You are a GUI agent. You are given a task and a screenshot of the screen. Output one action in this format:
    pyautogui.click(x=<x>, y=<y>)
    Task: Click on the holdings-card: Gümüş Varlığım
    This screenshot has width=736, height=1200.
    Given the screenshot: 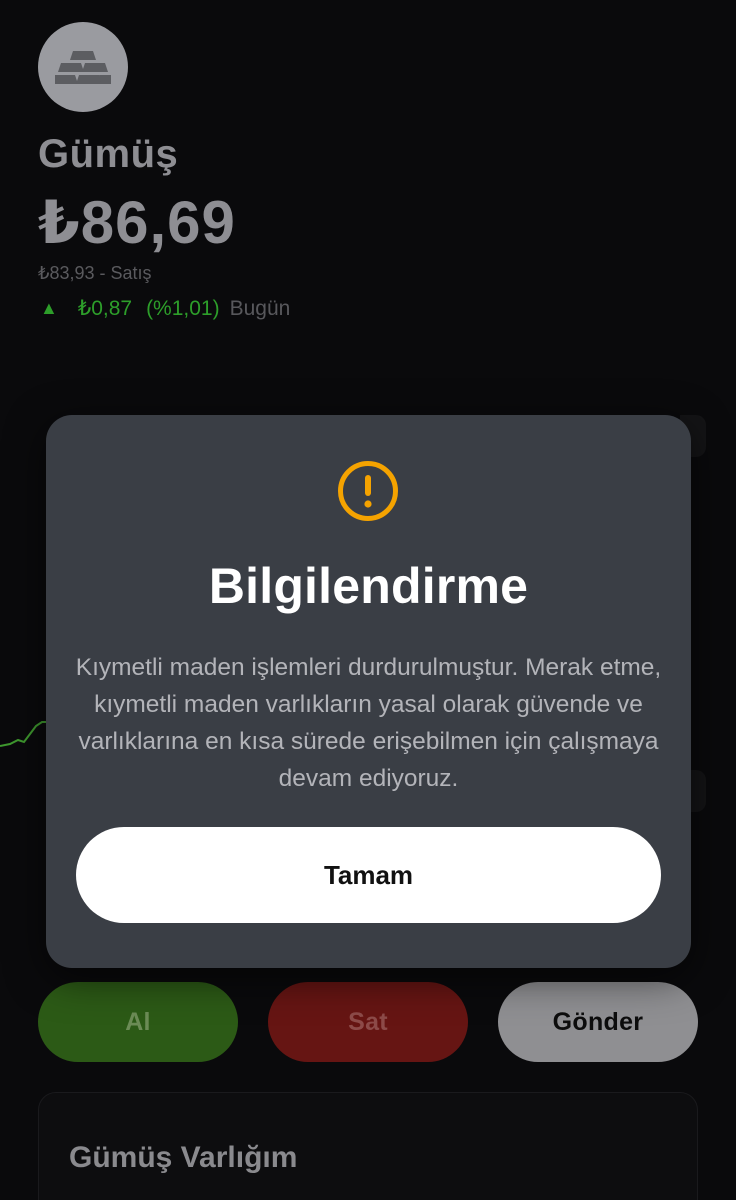 What is the action you would take?
    pyautogui.click(x=368, y=1146)
    